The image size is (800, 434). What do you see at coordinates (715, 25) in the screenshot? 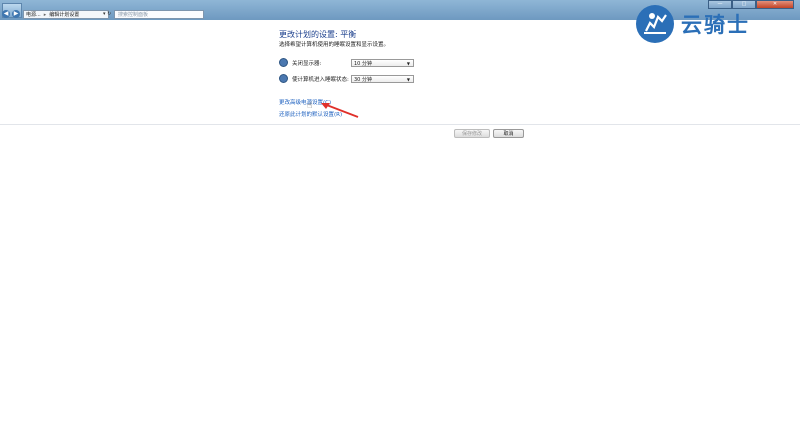
I see `watermark-text: 云骑士` at bounding box center [715, 25].